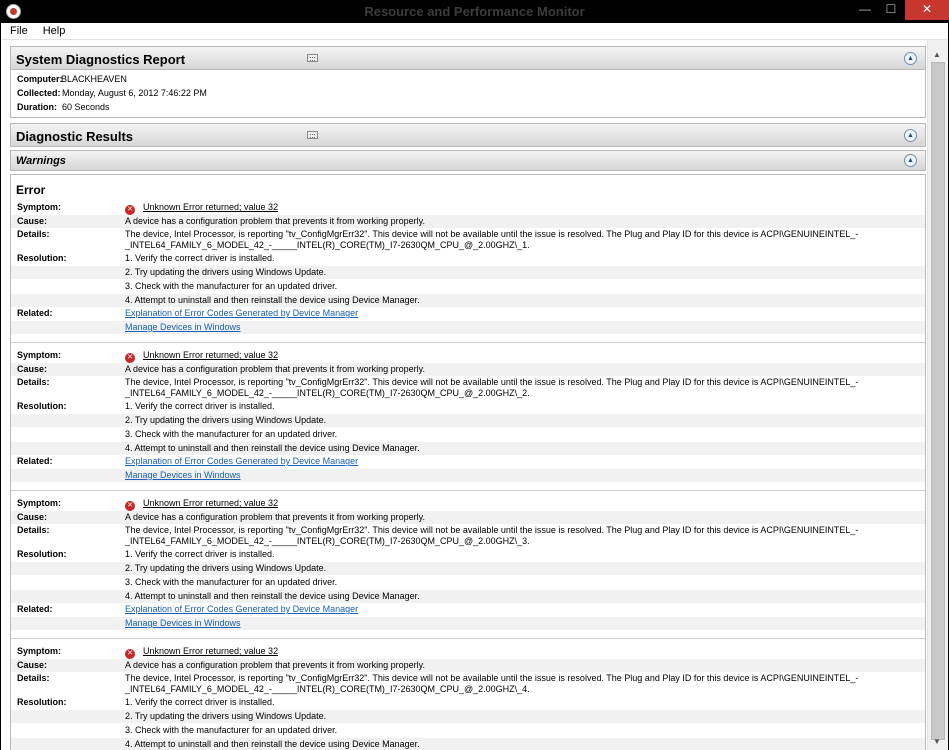 The height and width of the screenshot is (750, 949). I want to click on scroll-thumb, so click(938, 401).